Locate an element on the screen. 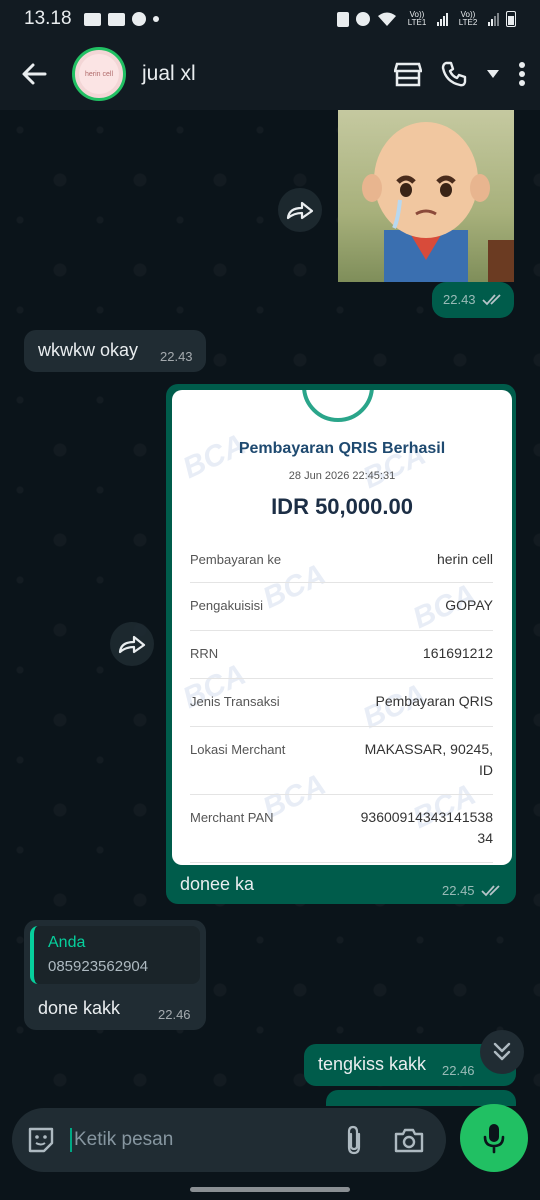  row-label: Jenis Transaksi is located at coordinates (235, 701).